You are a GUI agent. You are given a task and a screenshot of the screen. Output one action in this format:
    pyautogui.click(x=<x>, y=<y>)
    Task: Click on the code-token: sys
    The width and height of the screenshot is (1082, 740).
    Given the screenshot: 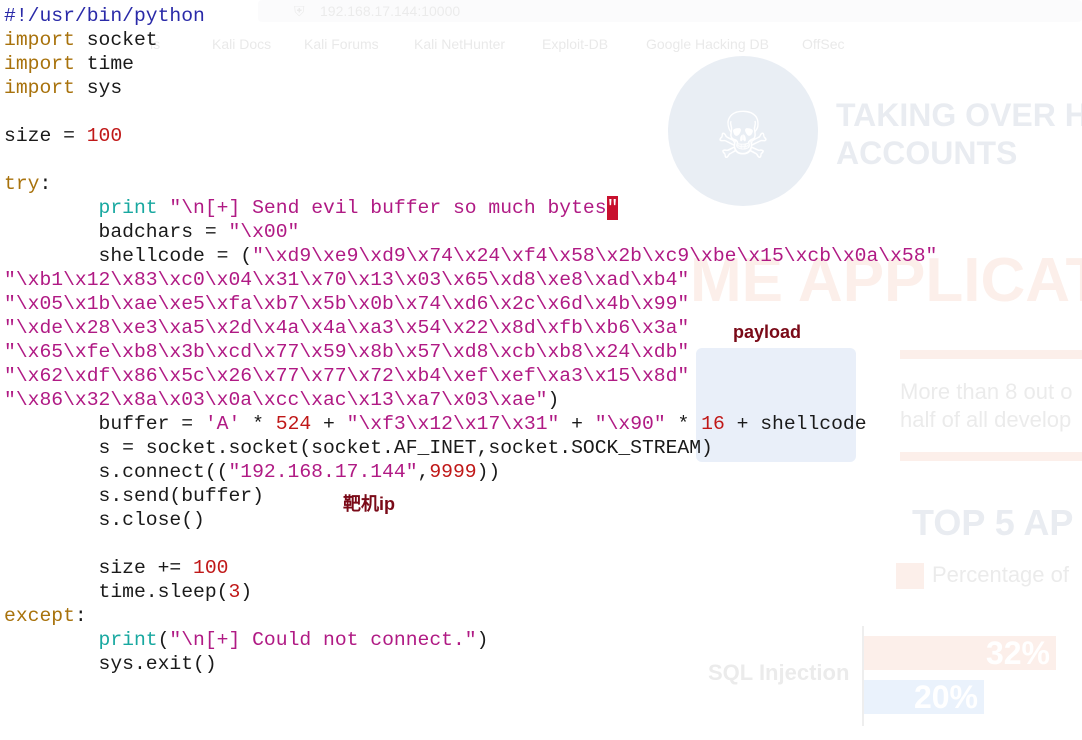 What is the action you would take?
    pyautogui.click(x=98, y=88)
    